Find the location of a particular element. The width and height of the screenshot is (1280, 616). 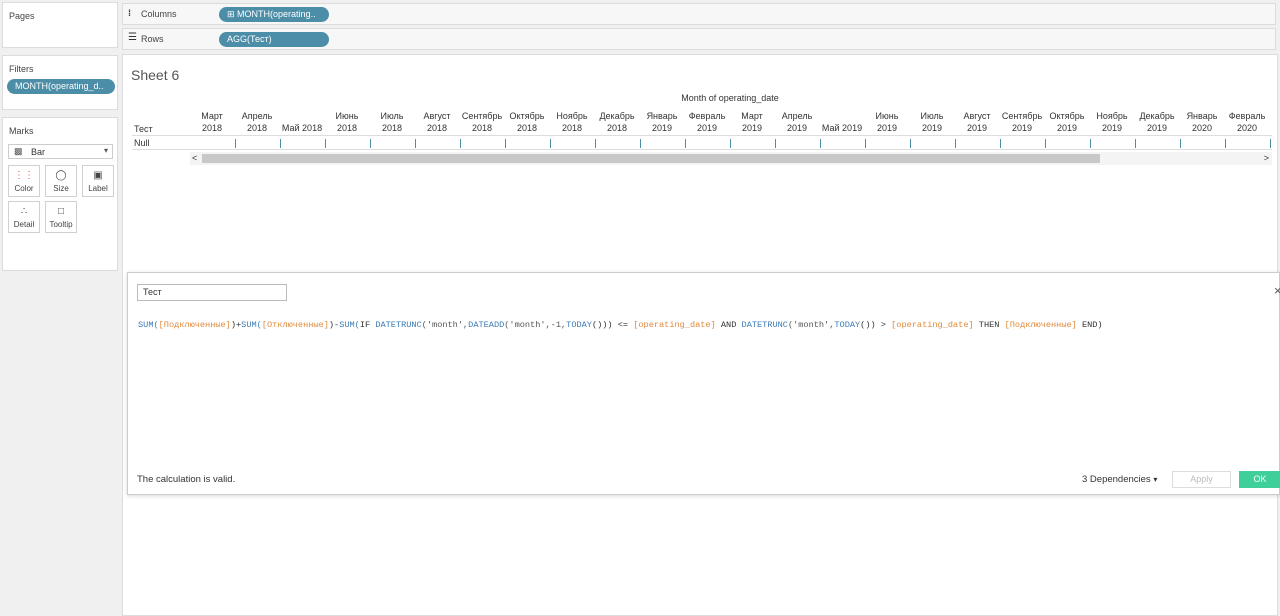

horizontal-scrollbar: < > is located at coordinates (731, 158).